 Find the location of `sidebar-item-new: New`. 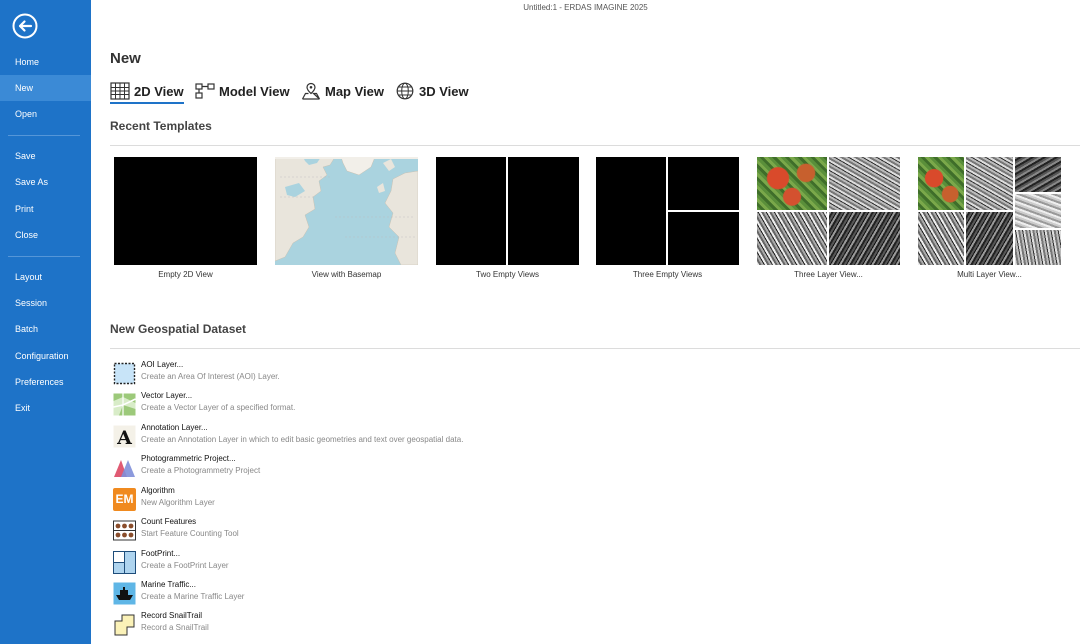

sidebar-item-new: New is located at coordinates (45, 88).